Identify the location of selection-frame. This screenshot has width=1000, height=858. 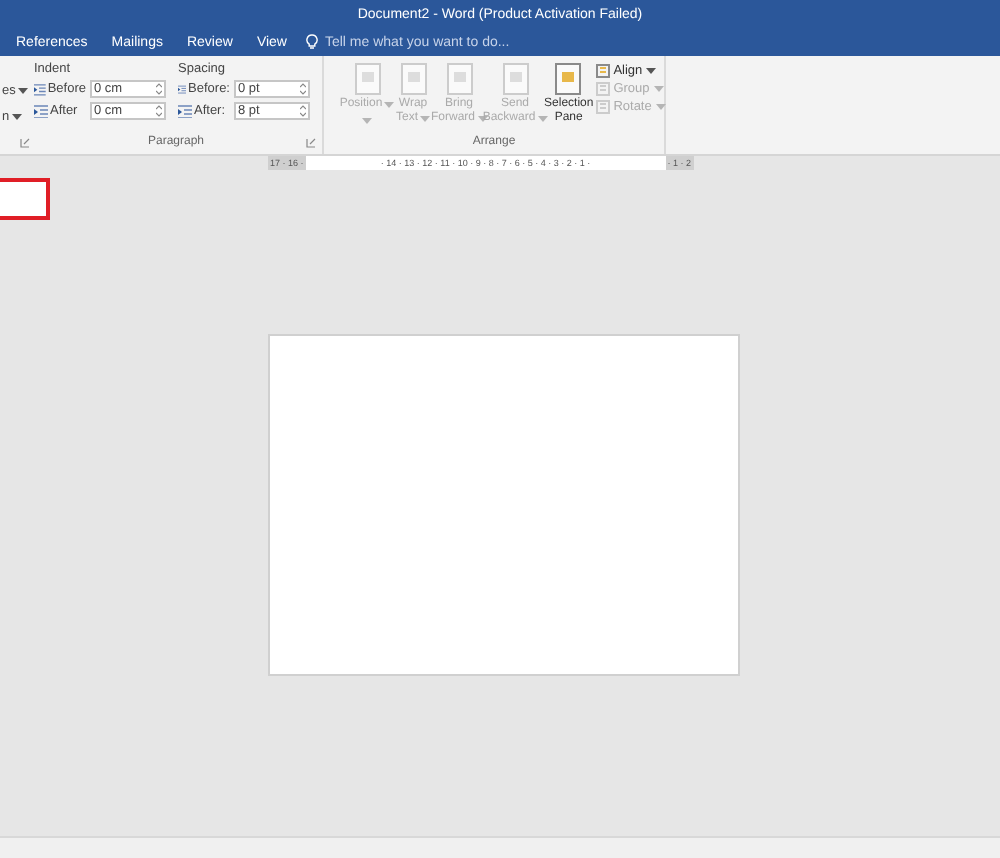
(25, 199).